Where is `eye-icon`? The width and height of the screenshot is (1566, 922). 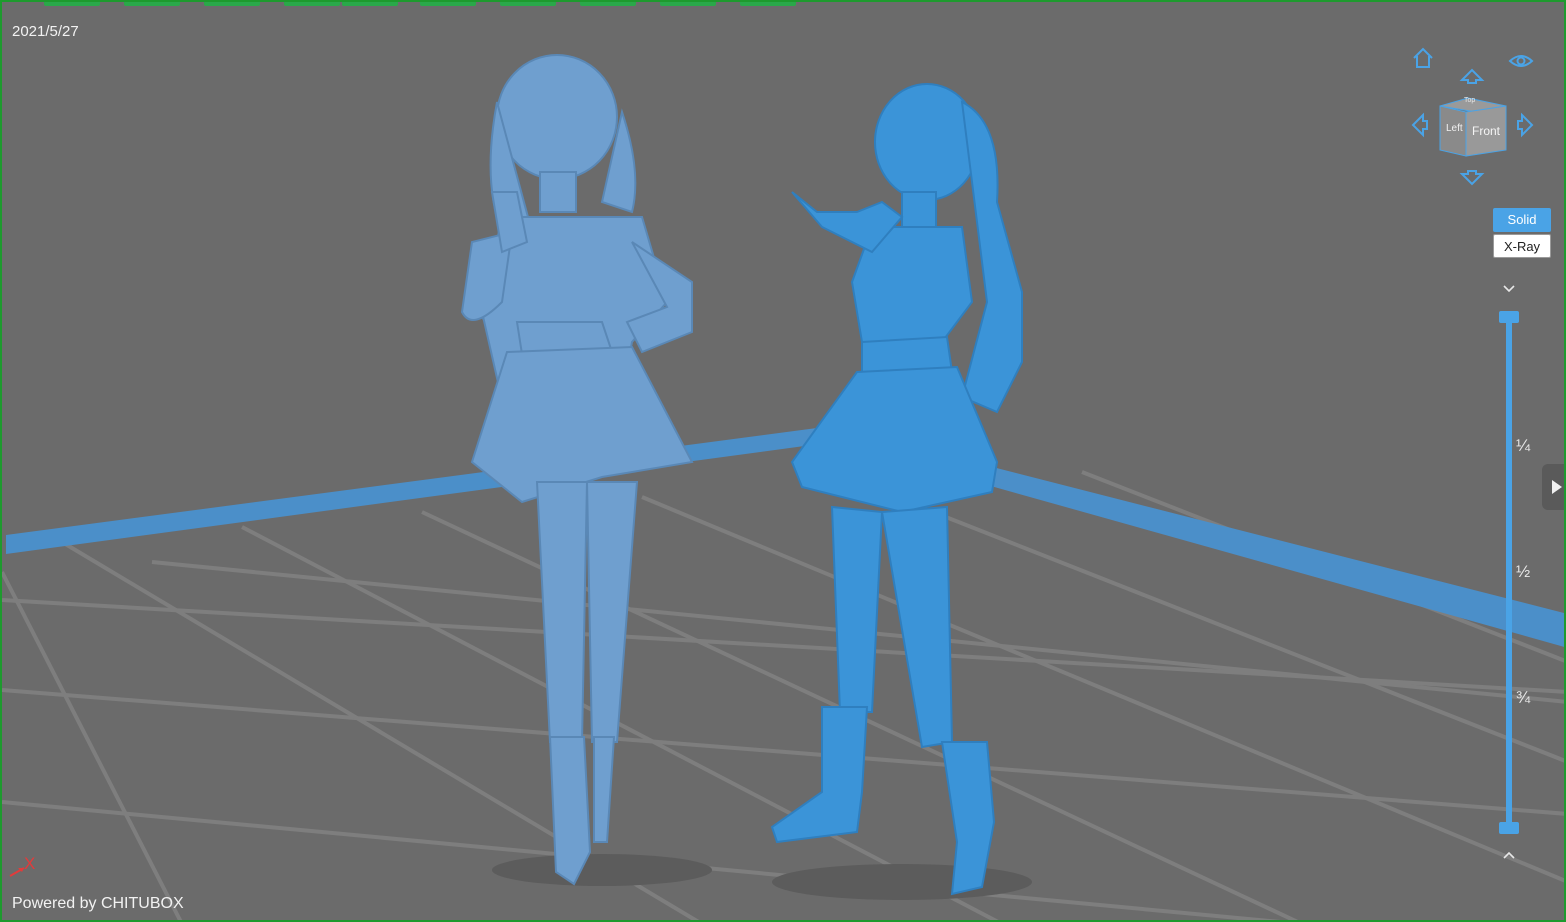 eye-icon is located at coordinates (1521, 61).